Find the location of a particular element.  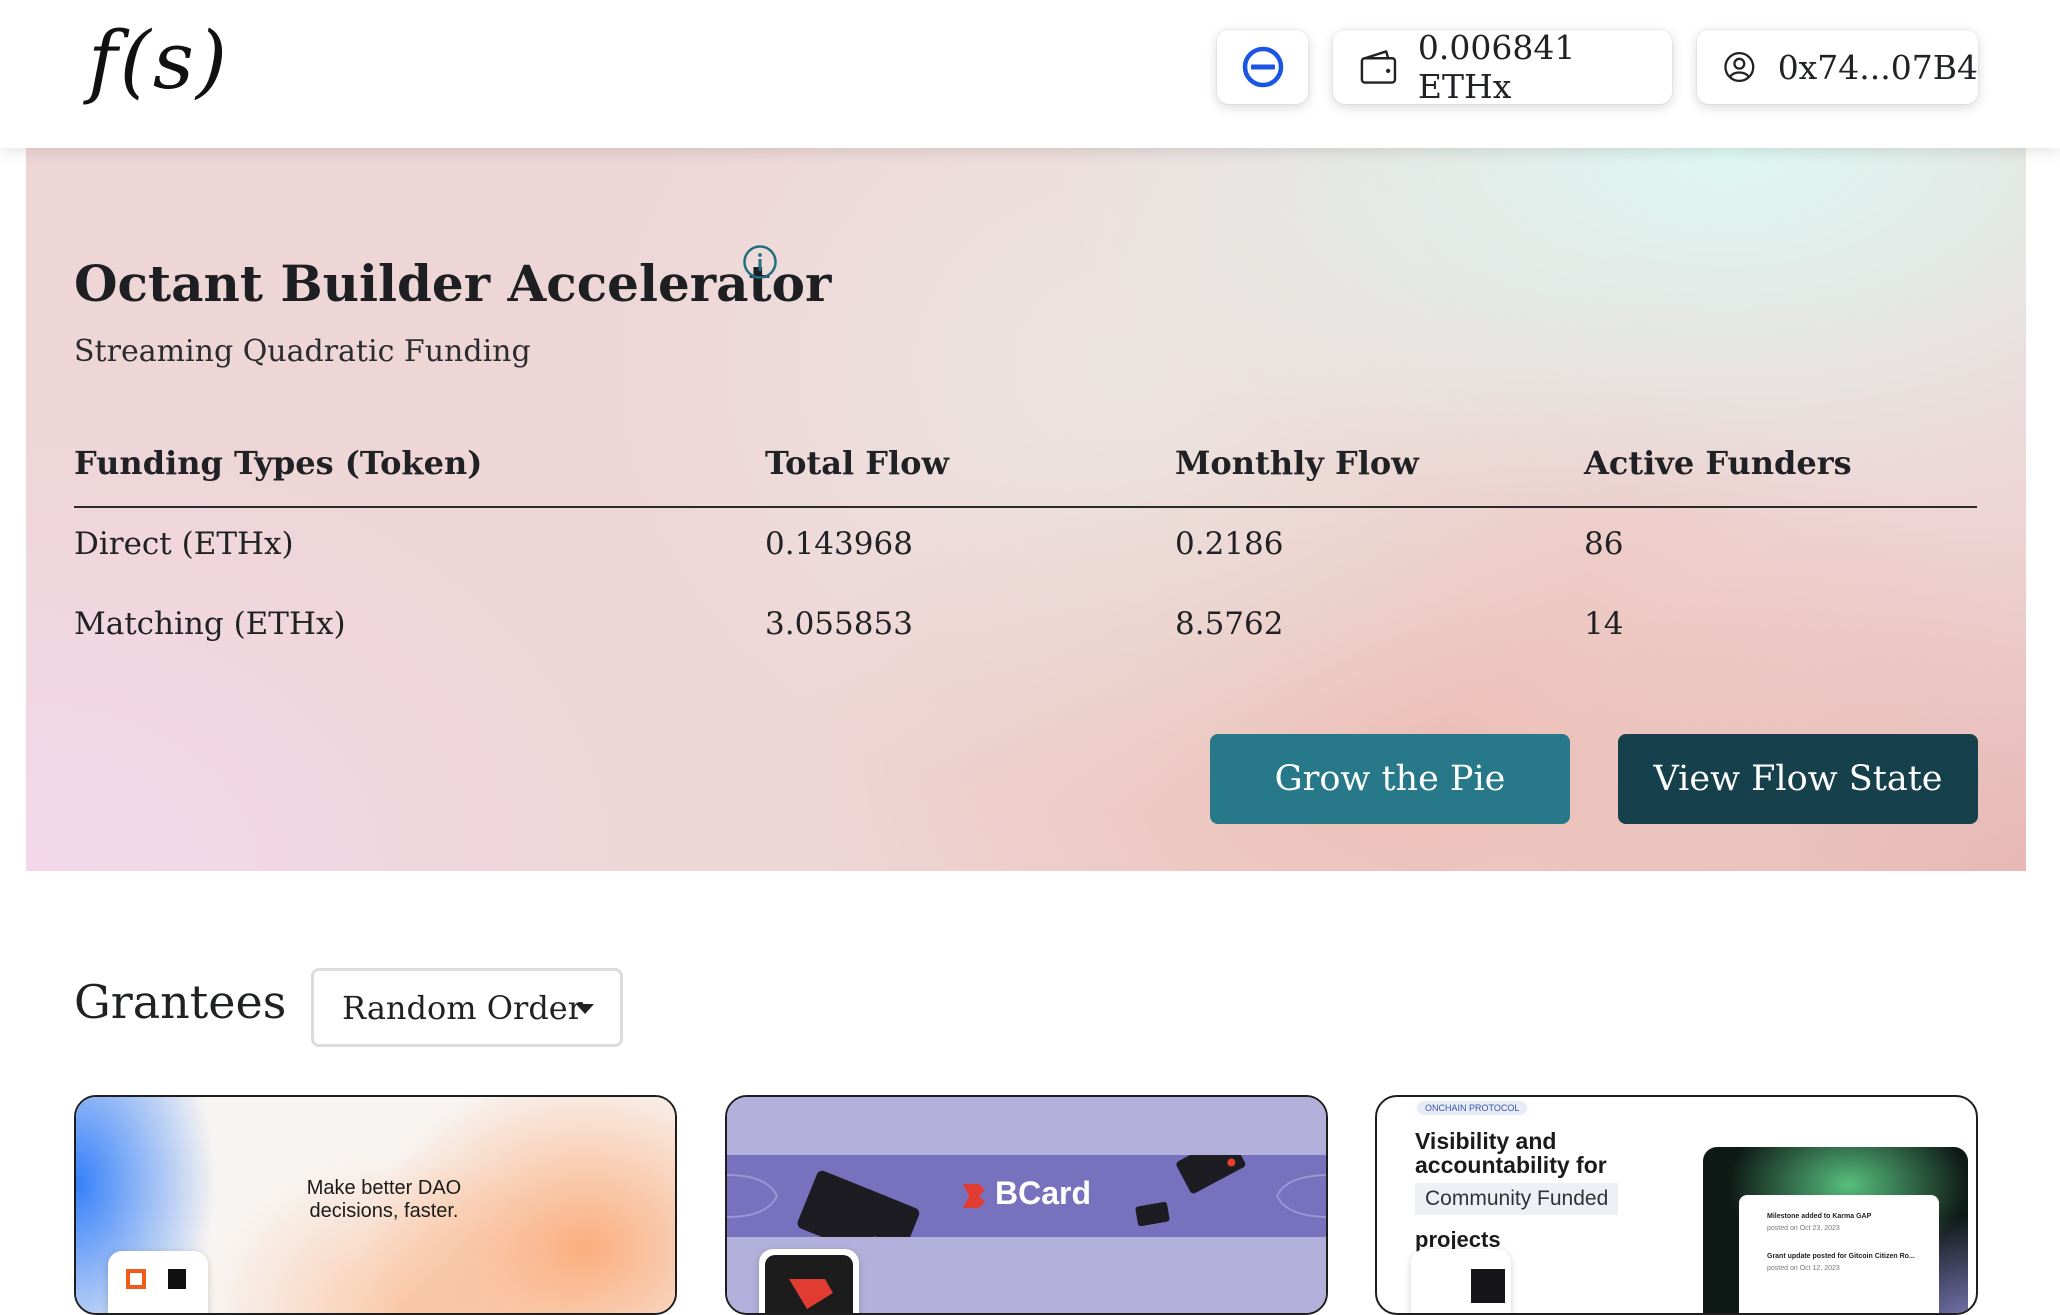

table-cell: Matching (ETHx) is located at coordinates (210, 624).